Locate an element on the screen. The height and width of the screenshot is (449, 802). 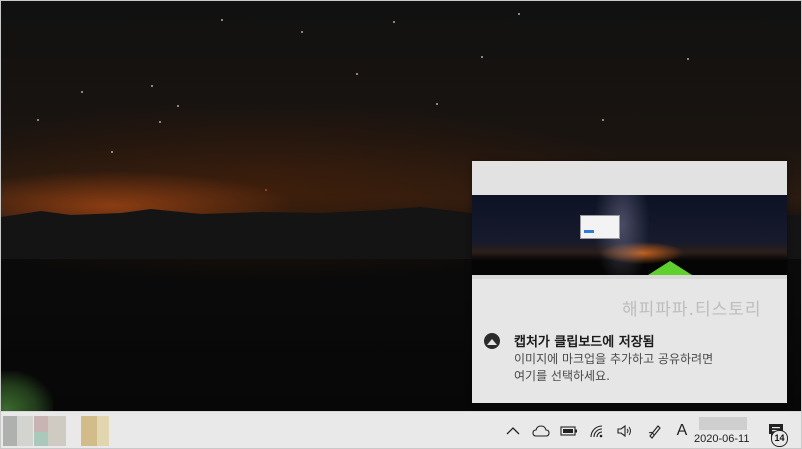
chevron-up-icon is located at coordinates (513, 430).